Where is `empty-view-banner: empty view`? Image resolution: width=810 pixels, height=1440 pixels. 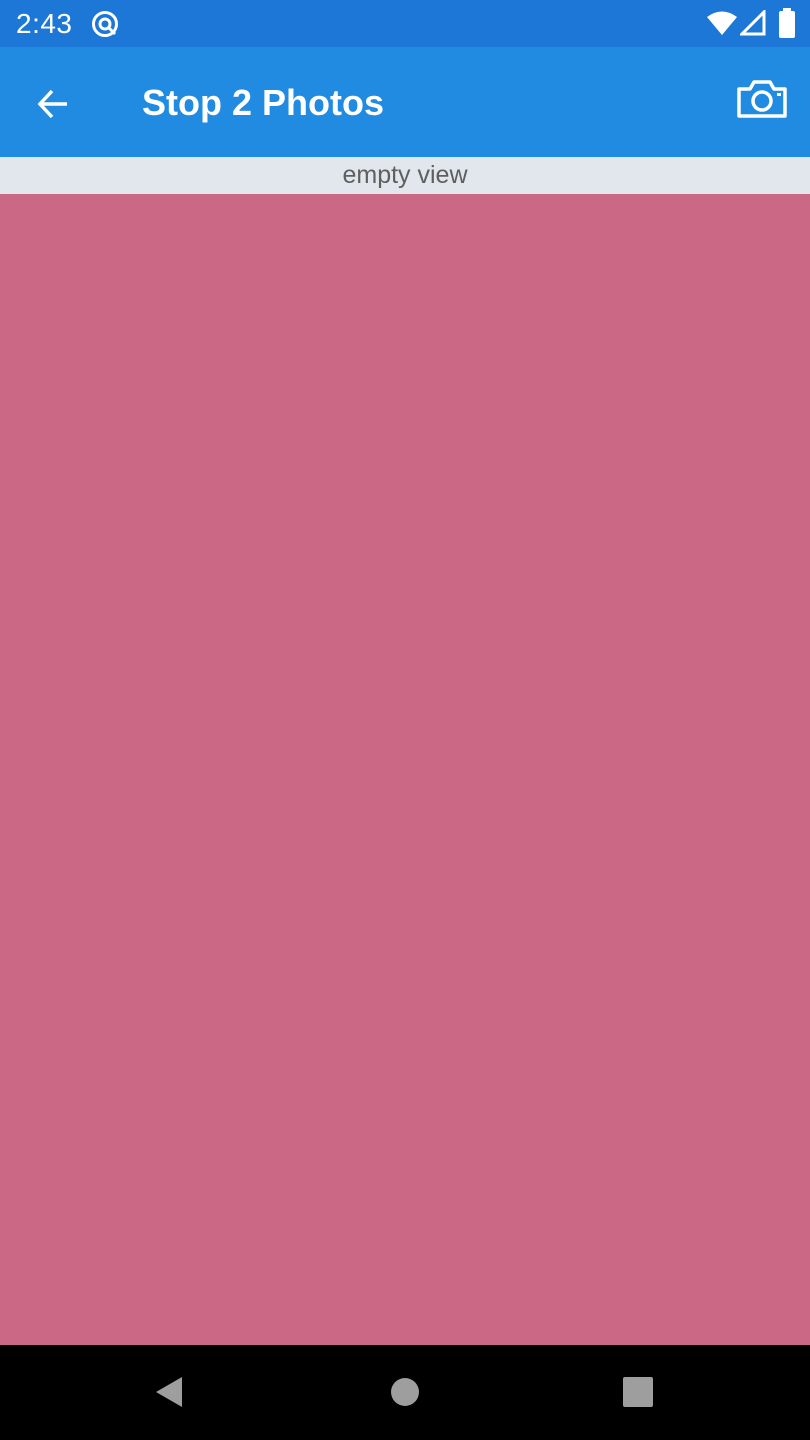
empty-view-banner: empty view is located at coordinates (405, 175).